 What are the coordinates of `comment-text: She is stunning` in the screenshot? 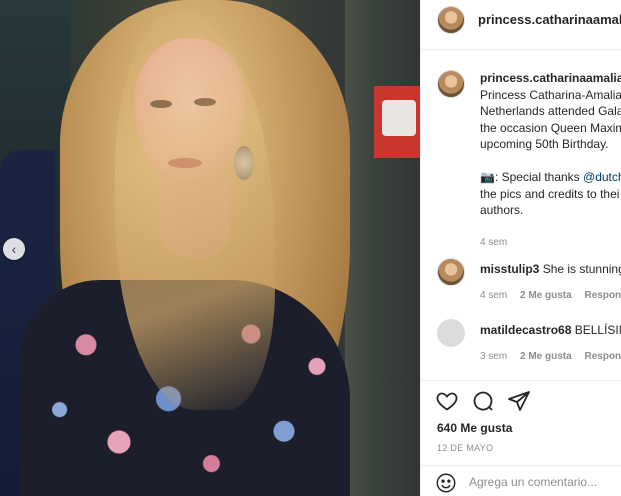 It's located at (581, 269).